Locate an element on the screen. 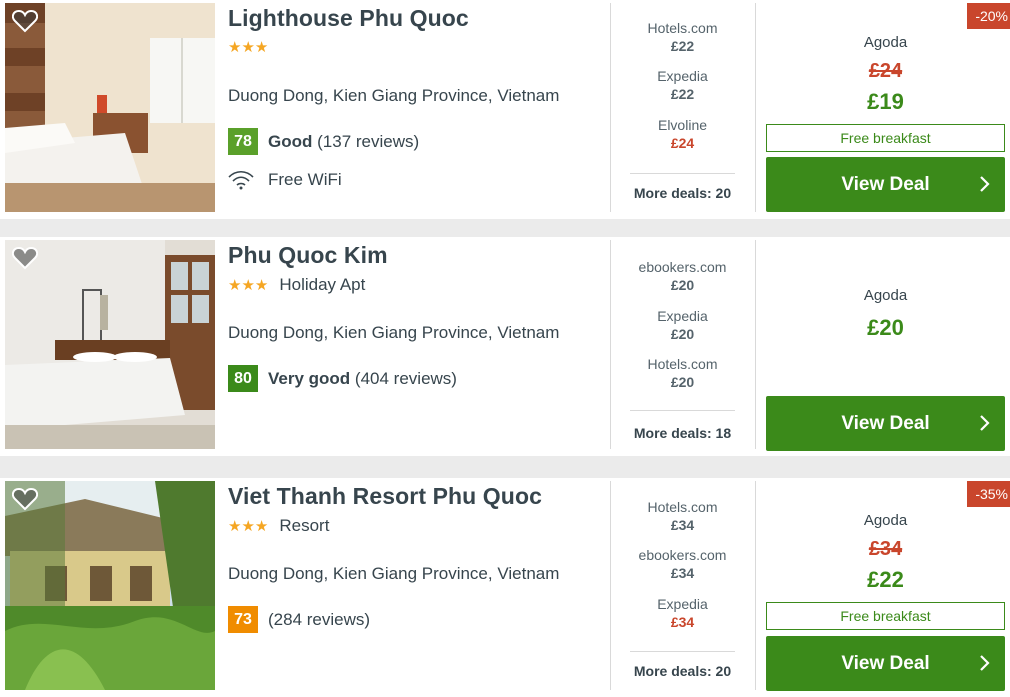 This screenshot has width=1010, height=697. wifi-icon is located at coordinates (241, 180).